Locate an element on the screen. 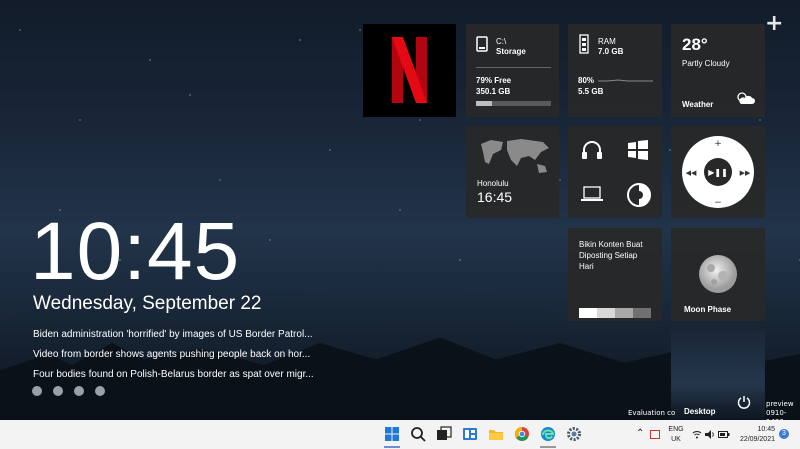 This screenshot has width=800, height=449. taskbar-clock: 10:45 22/09/2021 is located at coordinates (756, 435).